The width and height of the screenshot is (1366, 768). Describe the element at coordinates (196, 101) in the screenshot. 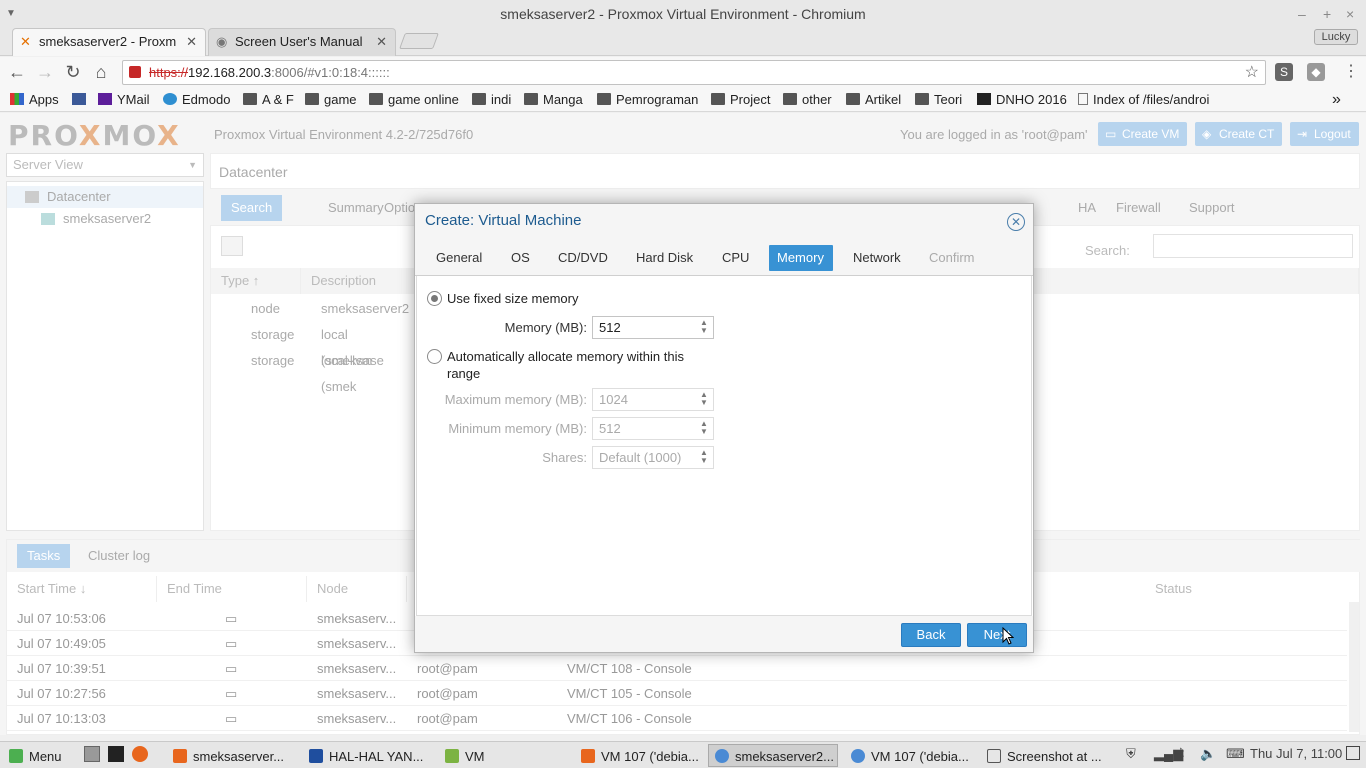

I see `bookmark-edmodo: Edmodo` at that location.